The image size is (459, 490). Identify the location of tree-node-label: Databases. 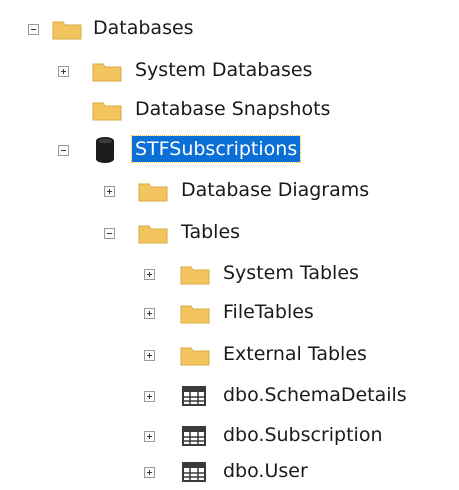
(143, 28).